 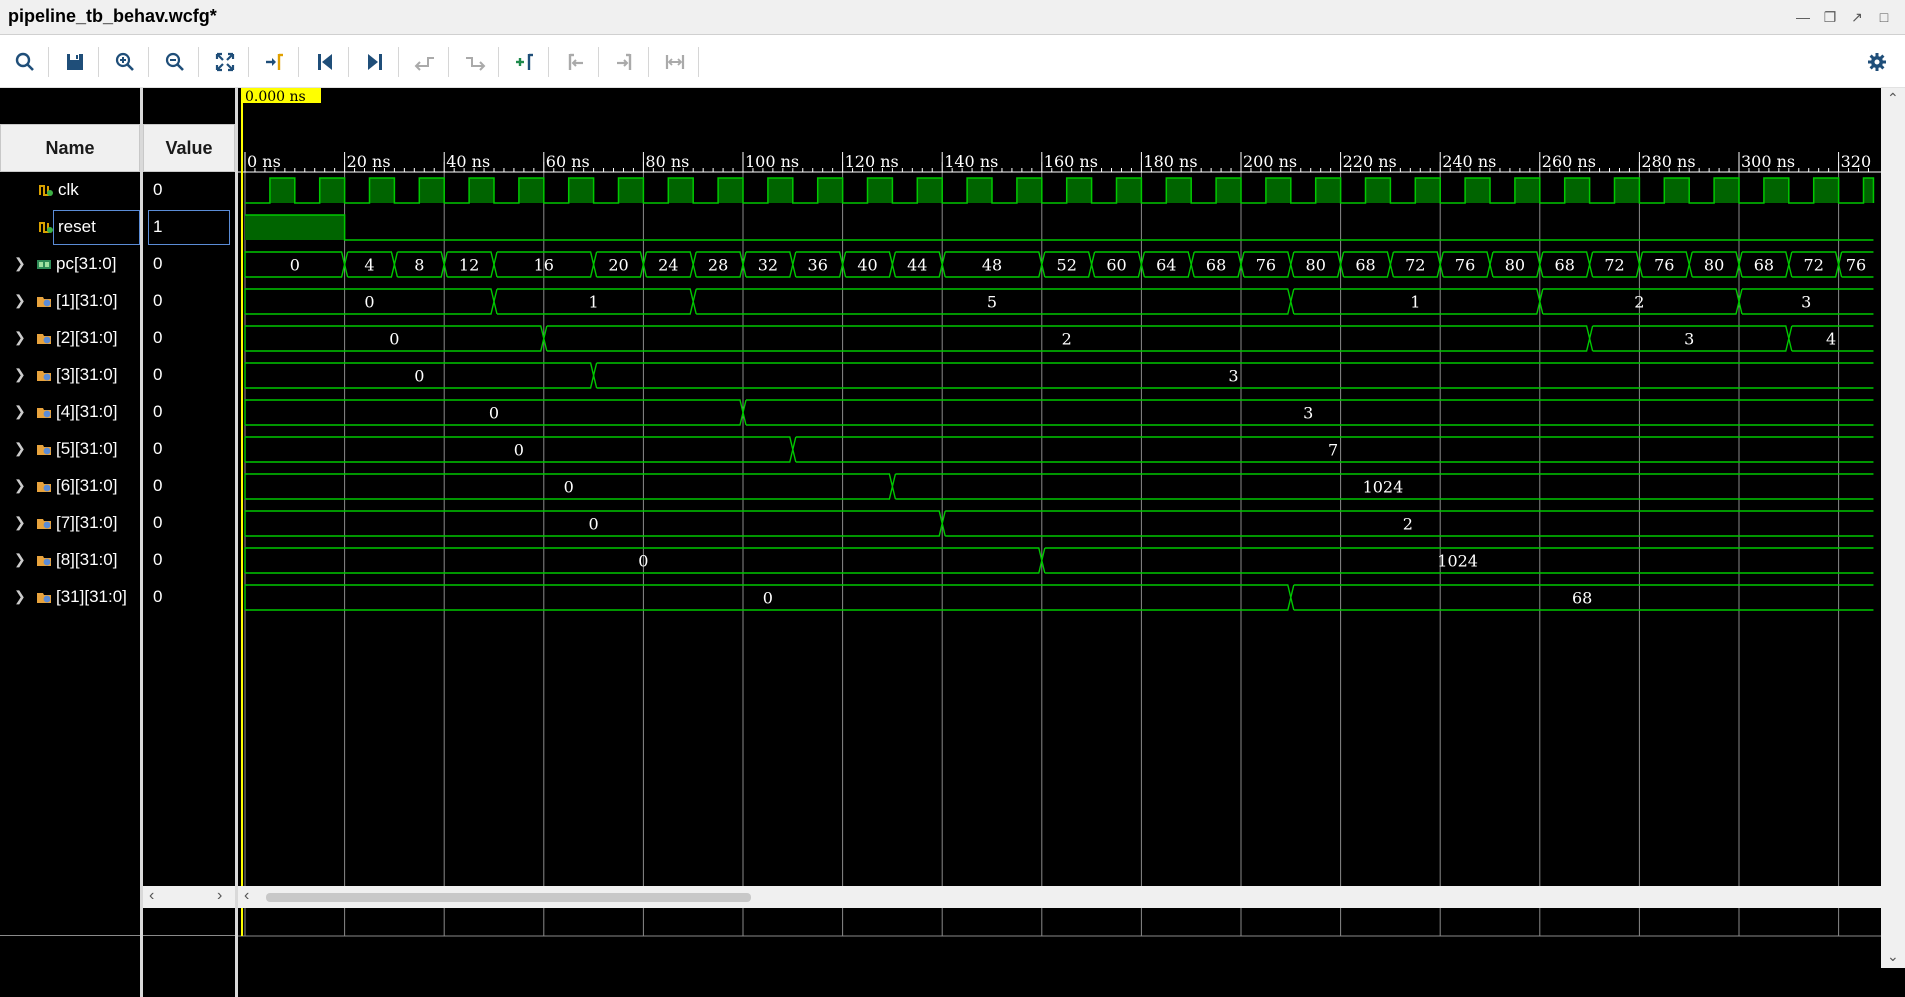 What do you see at coordinates (1893, 98) in the screenshot?
I see `scroll-up-icon: ⌃` at bounding box center [1893, 98].